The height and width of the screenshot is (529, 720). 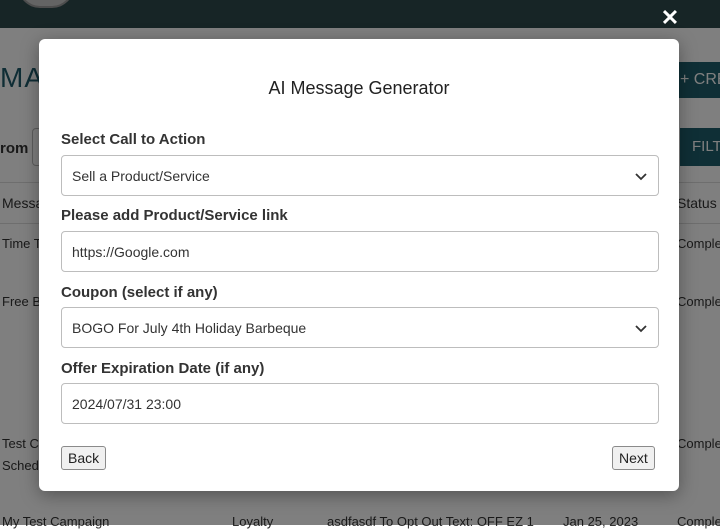 I want to click on back-button: Back, so click(x=84, y=458).